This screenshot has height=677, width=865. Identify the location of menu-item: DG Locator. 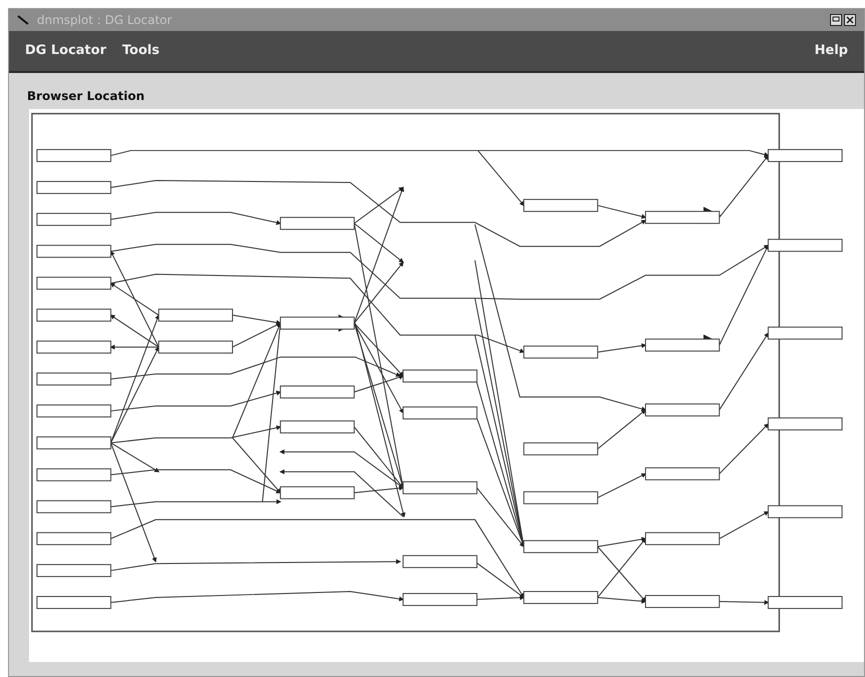
(65, 51).